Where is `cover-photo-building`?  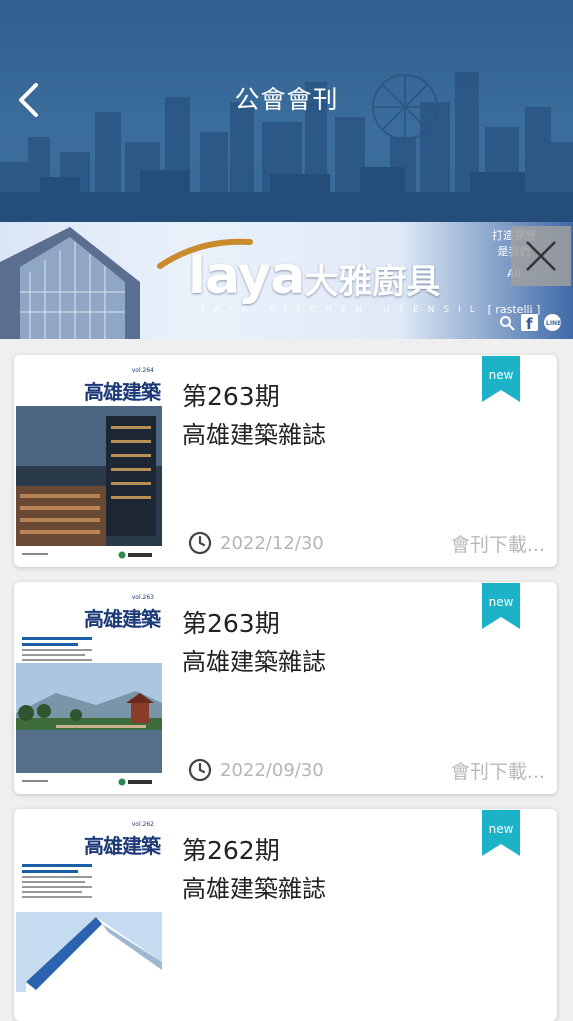
cover-photo-building is located at coordinates (89, 476).